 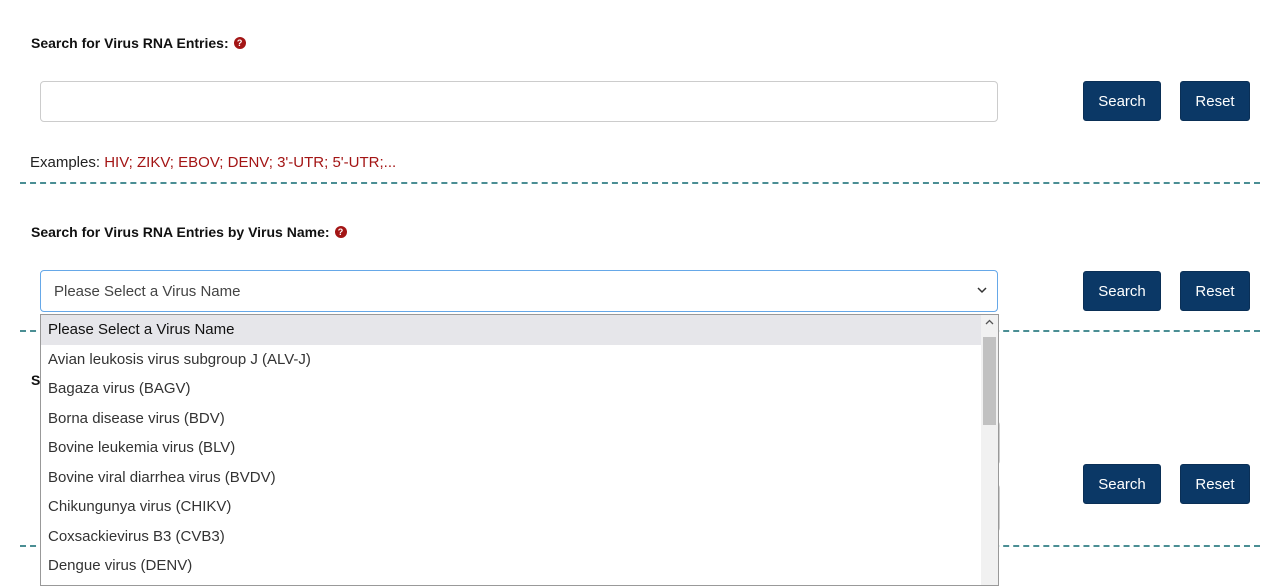 What do you see at coordinates (511, 330) in the screenshot?
I see `dropdown-option: Please Select a Virus Name` at bounding box center [511, 330].